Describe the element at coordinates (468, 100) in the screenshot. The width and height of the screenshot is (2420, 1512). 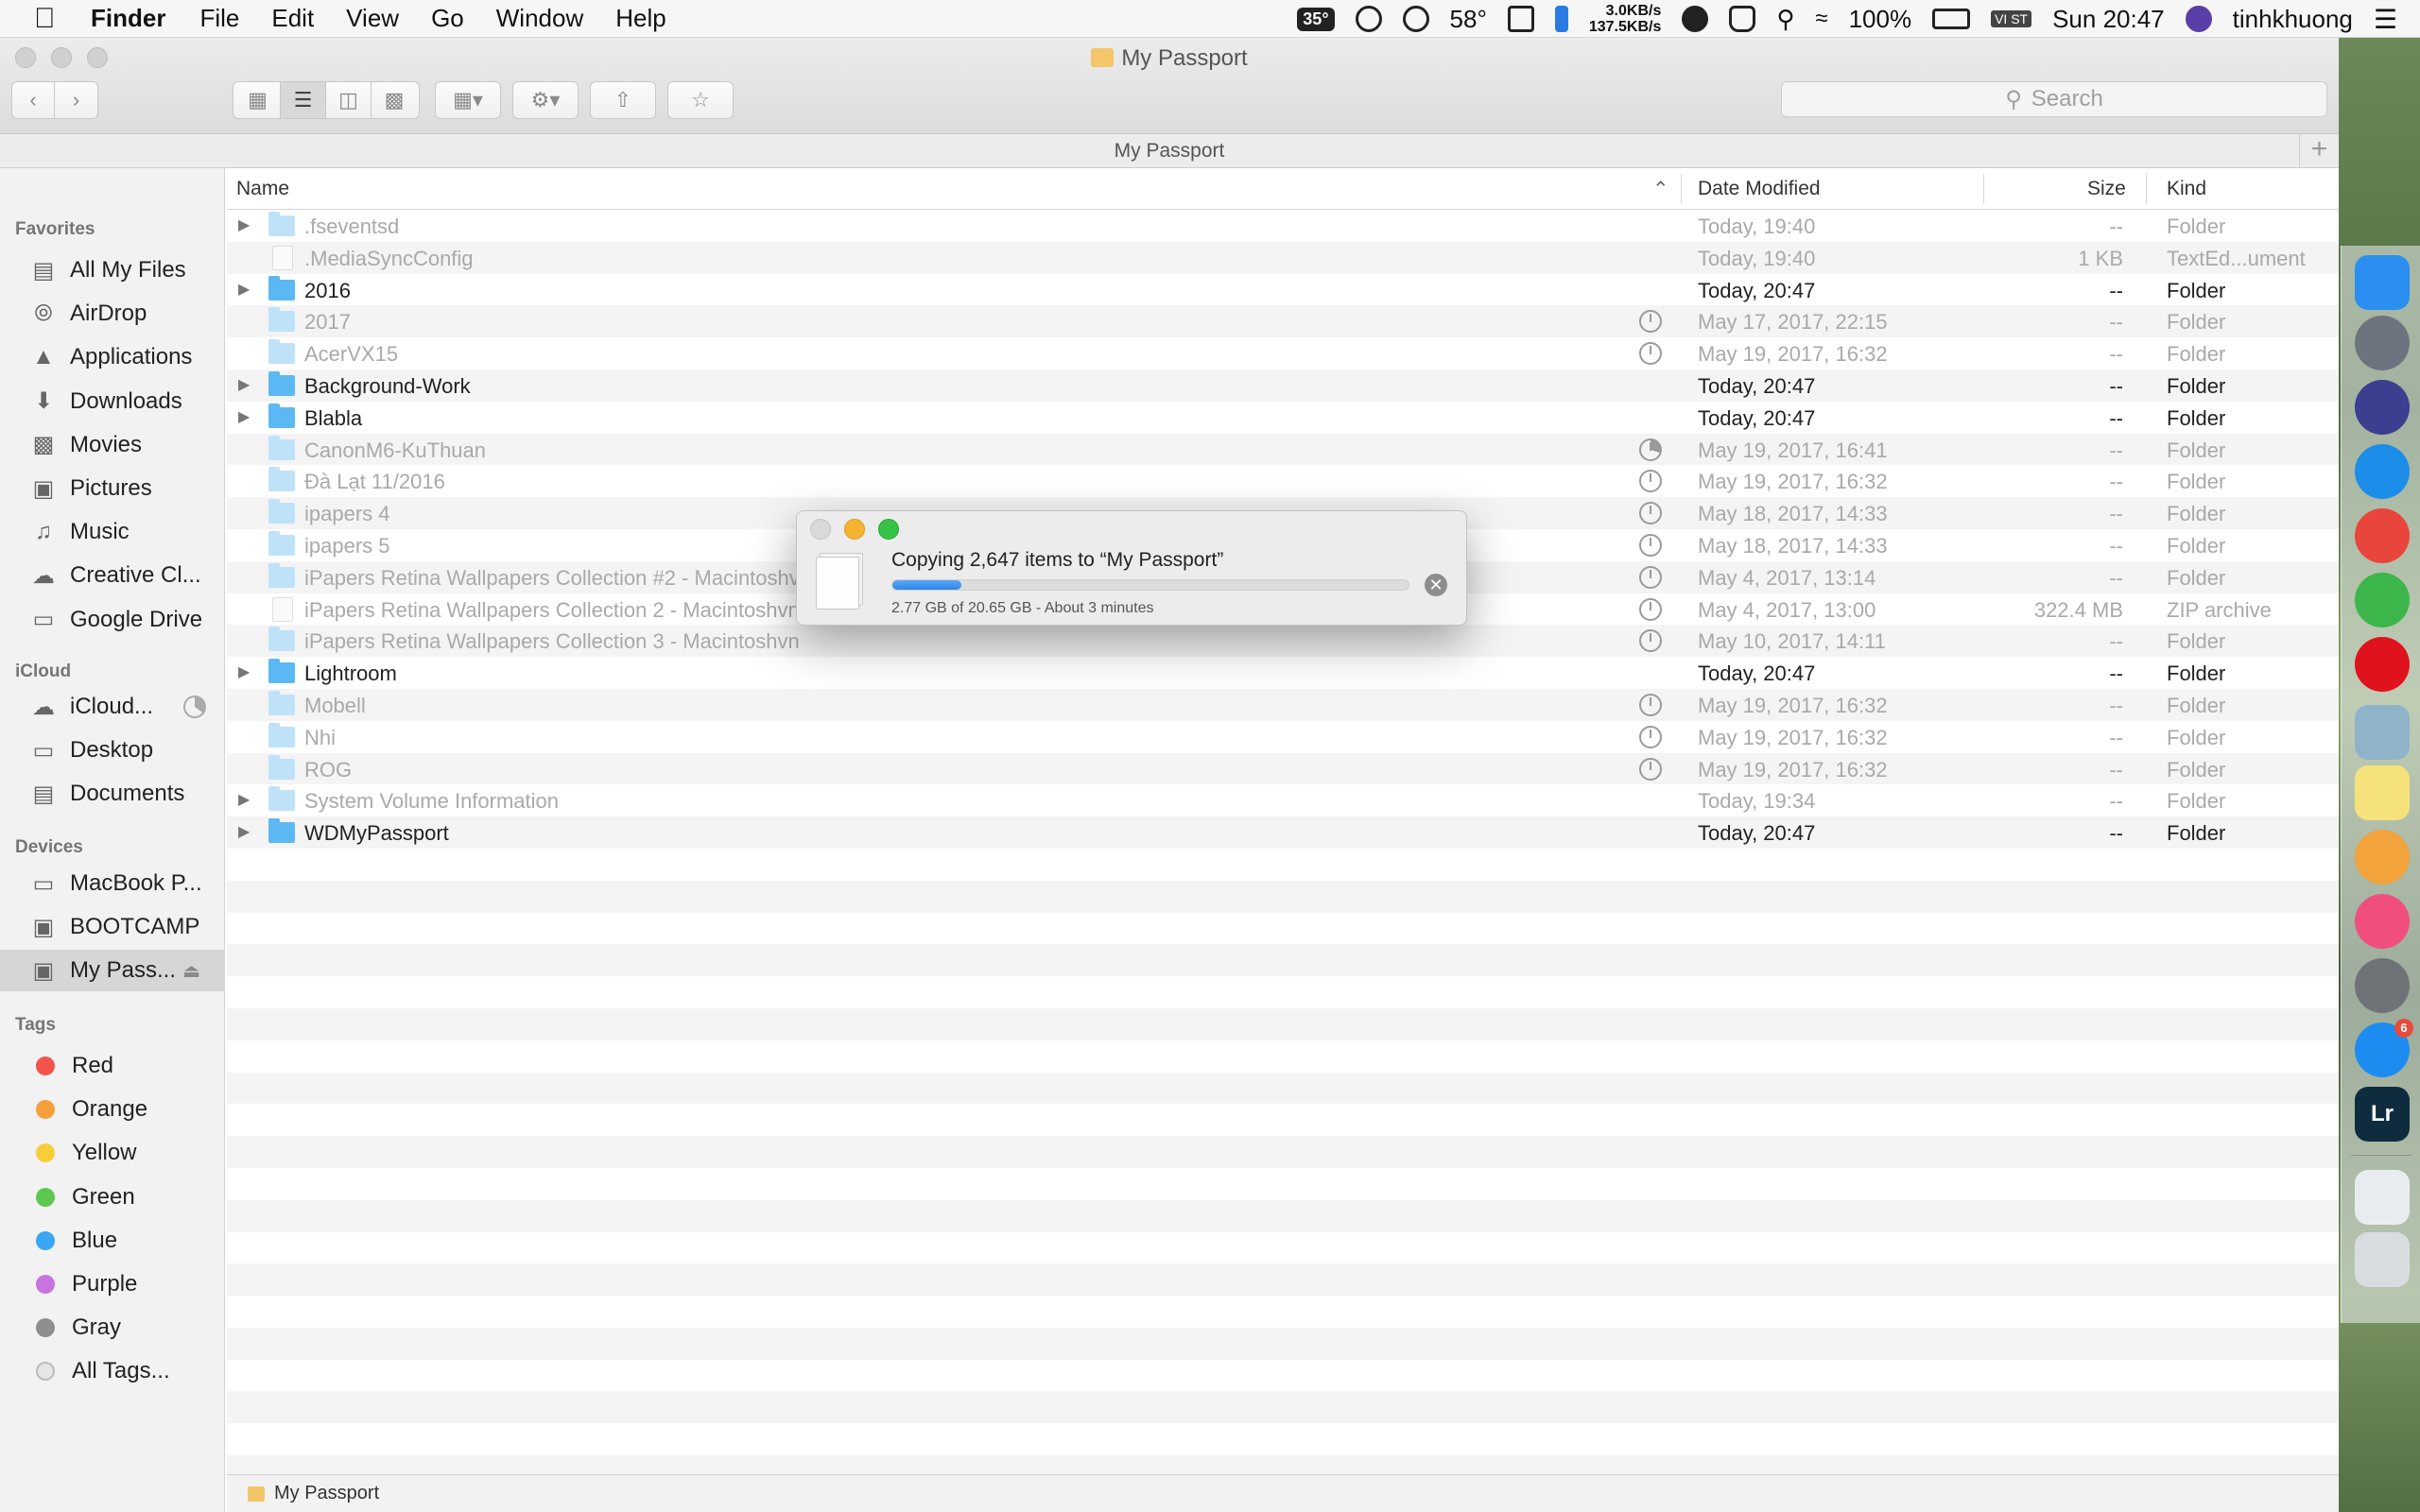
I see `arrange-button: ▦▾` at that location.